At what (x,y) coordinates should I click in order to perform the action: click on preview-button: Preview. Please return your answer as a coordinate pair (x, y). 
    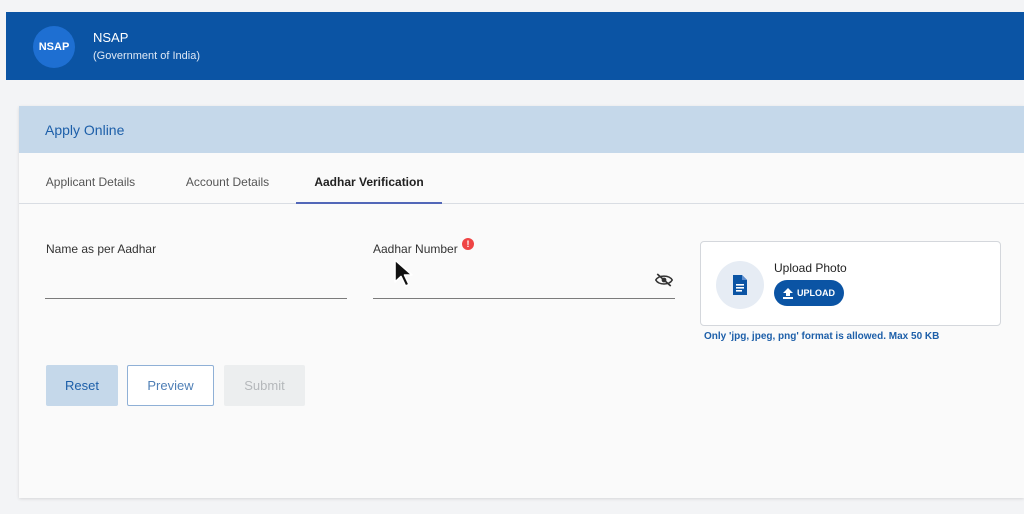
    Looking at the image, I should click on (170, 385).